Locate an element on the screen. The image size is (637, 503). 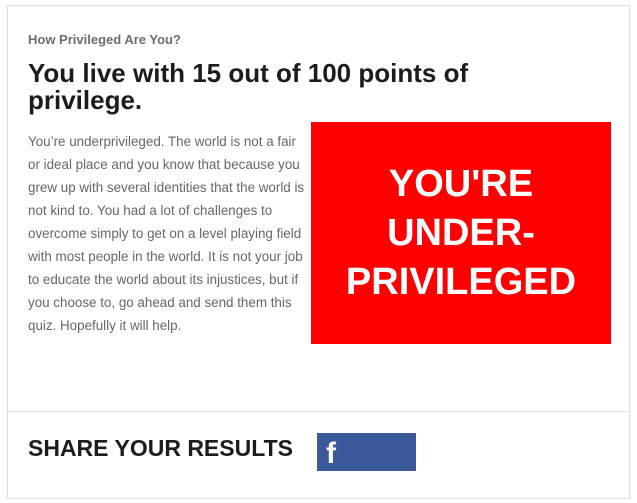
result-image-line: YOU'RE is located at coordinates (461, 183).